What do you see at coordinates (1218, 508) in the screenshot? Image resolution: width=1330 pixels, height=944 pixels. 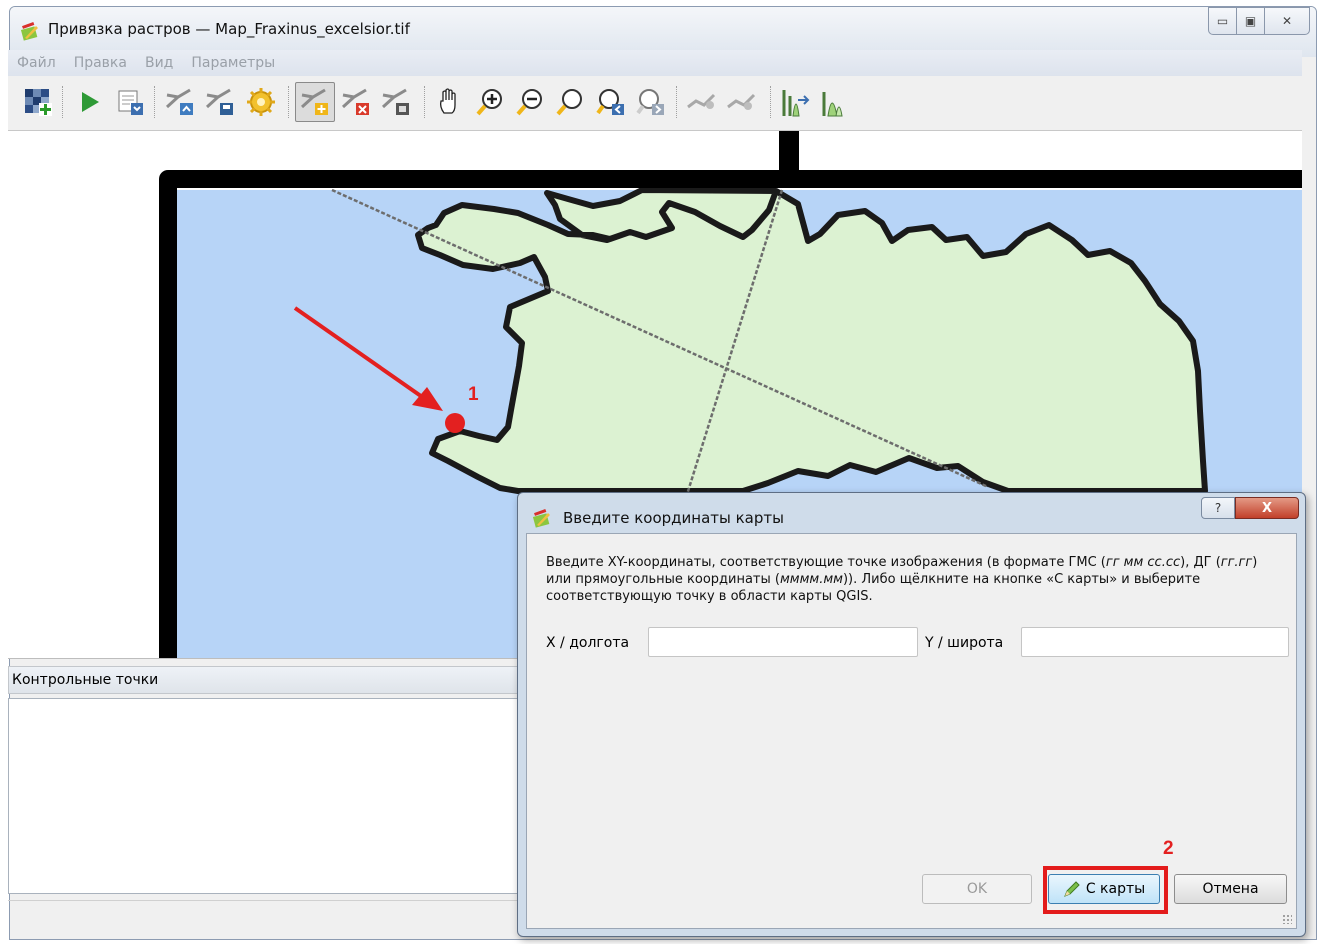 I see `help-button: ?` at bounding box center [1218, 508].